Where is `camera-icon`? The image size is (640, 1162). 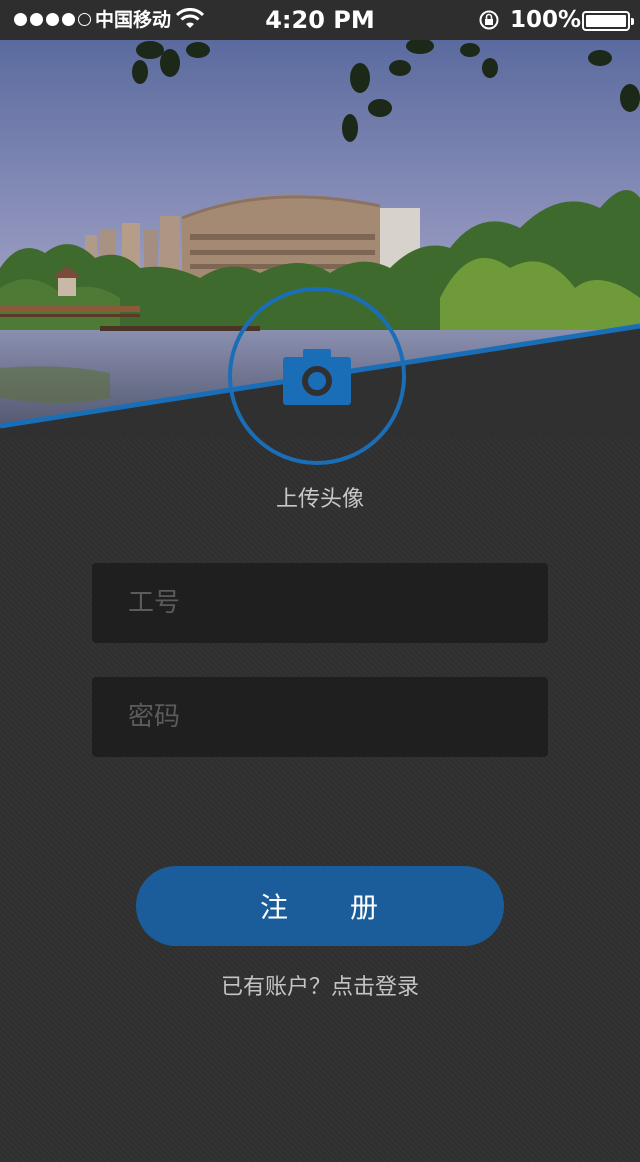 camera-icon is located at coordinates (317, 377).